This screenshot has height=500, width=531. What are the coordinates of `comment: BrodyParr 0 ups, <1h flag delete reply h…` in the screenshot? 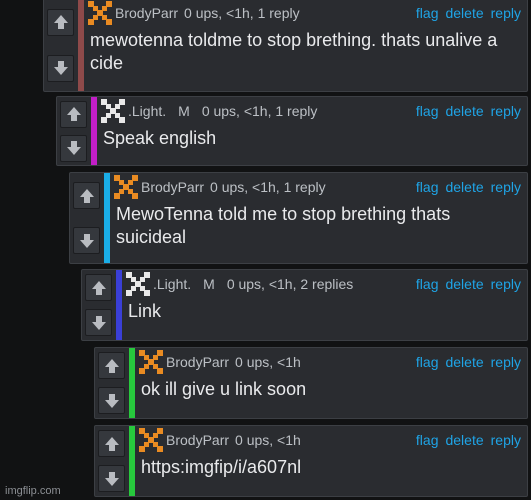 It's located at (311, 461).